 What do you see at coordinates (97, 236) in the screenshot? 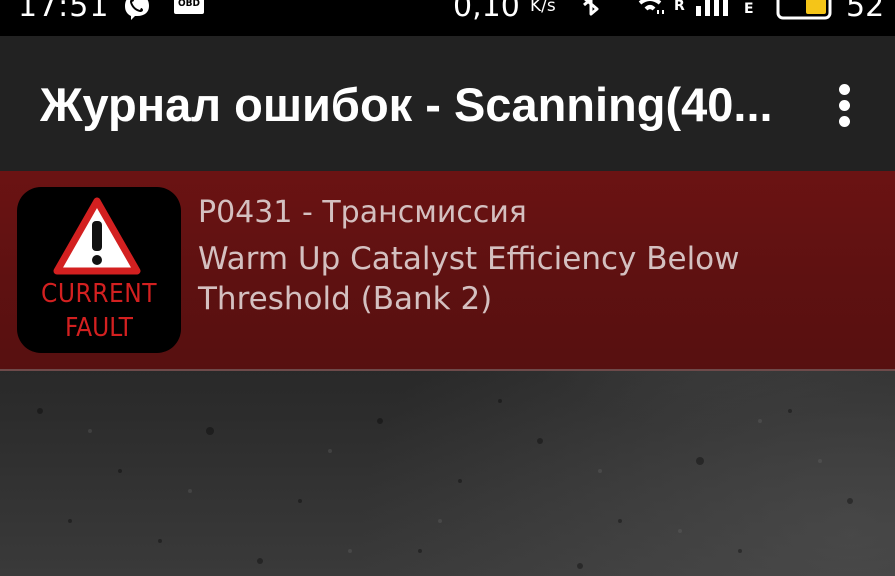
I see `warning-triangle-icon` at bounding box center [97, 236].